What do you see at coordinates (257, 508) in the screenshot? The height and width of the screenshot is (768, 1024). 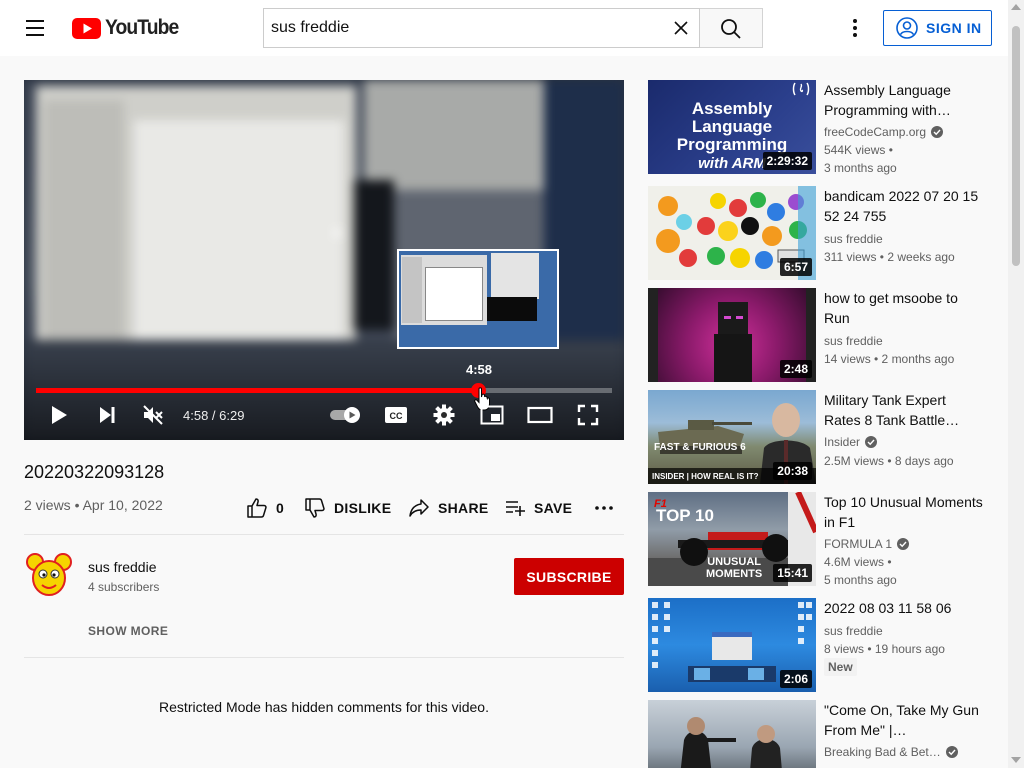 I see `thumbs-up-icon` at bounding box center [257, 508].